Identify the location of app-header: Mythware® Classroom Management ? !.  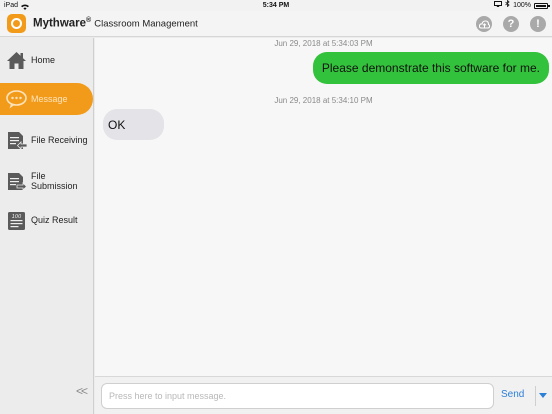
(276, 24).